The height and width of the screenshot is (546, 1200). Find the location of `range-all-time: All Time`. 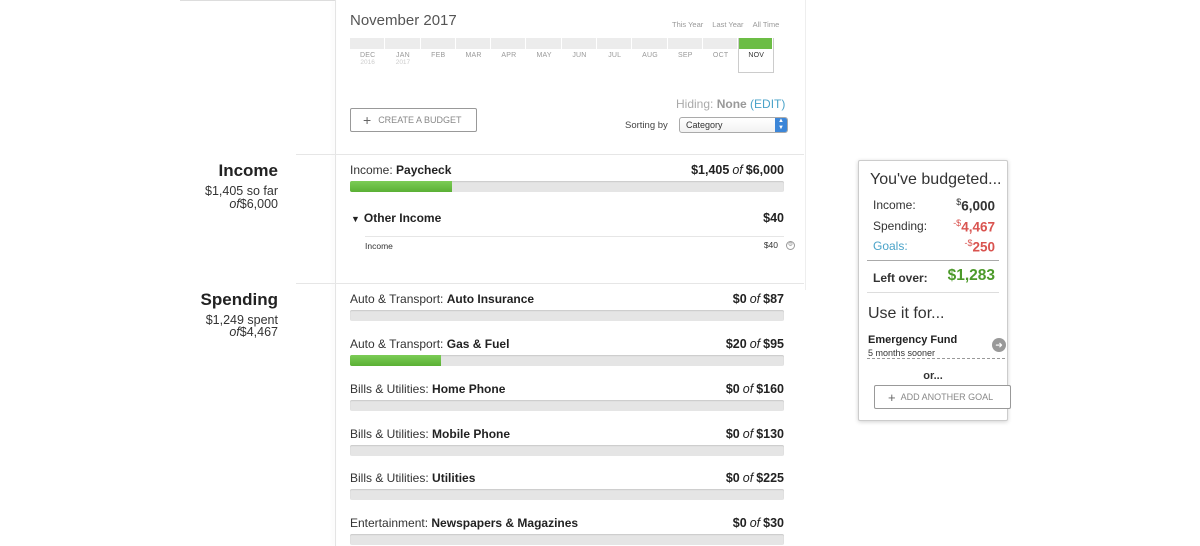

range-all-time: All Time is located at coordinates (766, 24).